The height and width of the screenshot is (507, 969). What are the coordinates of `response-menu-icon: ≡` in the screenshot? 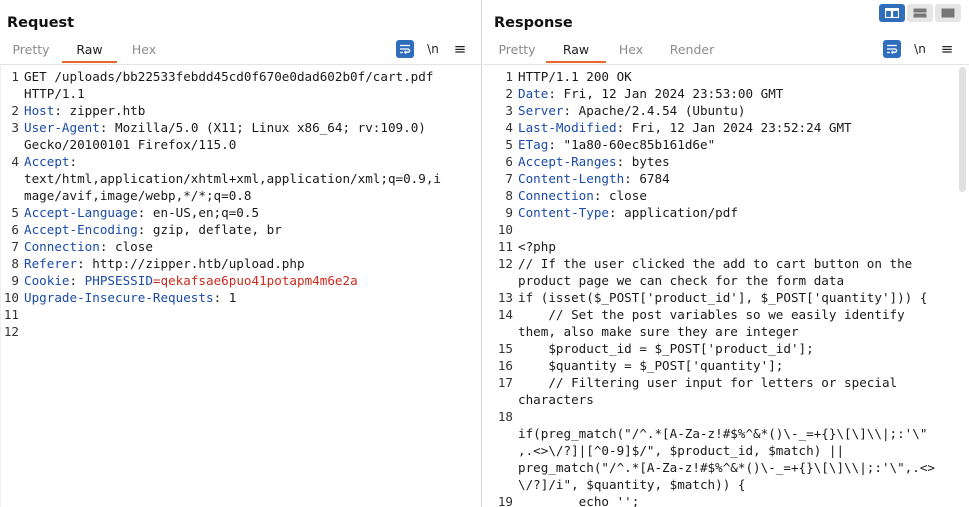 It's located at (947, 49).